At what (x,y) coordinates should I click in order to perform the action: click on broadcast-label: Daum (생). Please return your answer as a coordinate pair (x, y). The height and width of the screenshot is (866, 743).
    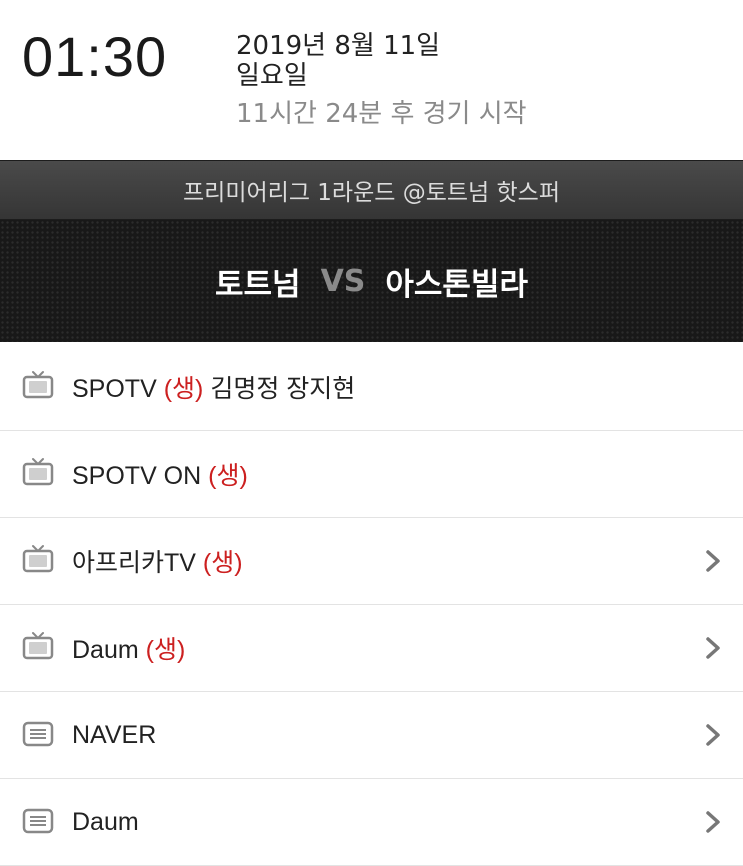
    Looking at the image, I should click on (128, 648).